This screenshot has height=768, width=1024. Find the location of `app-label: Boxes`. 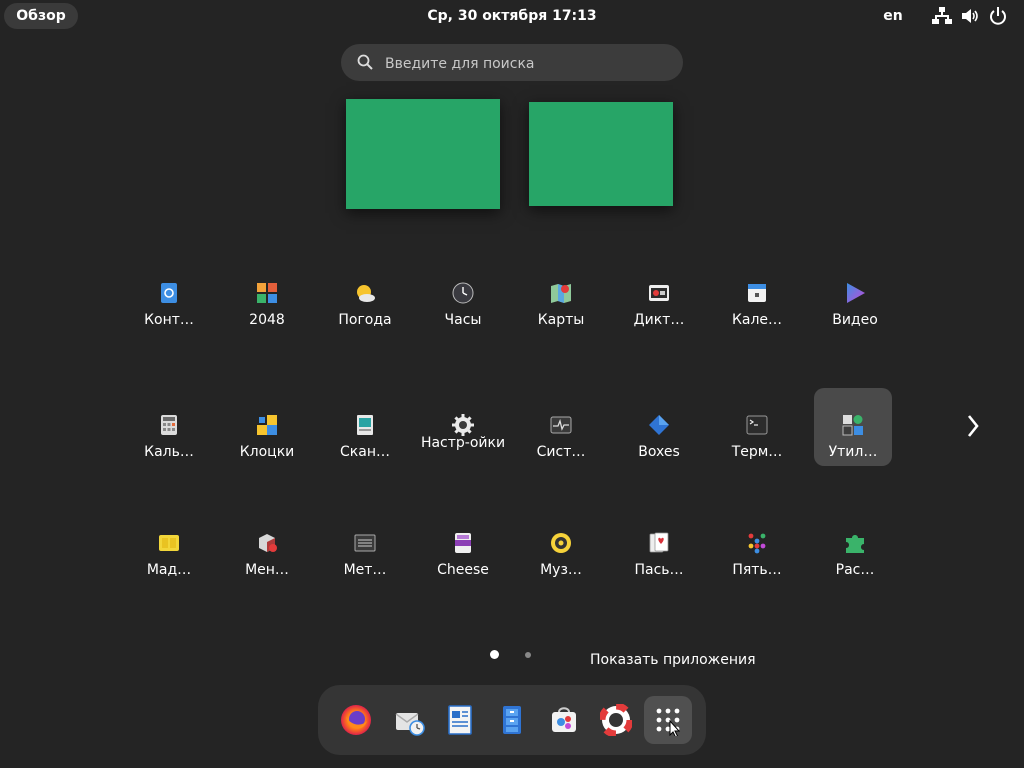

app-label: Boxes is located at coordinates (659, 452).